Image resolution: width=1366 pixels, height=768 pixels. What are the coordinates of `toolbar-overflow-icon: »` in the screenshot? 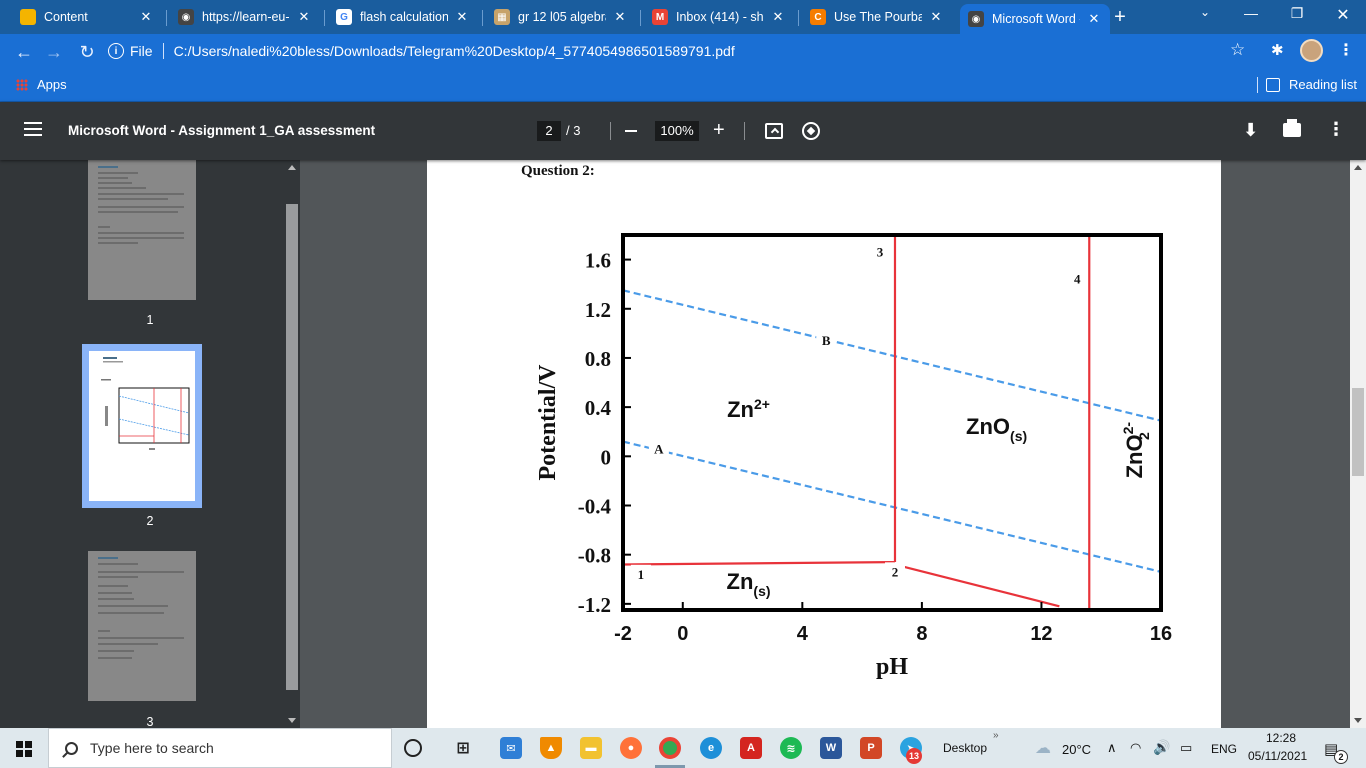 It's located at (996, 735).